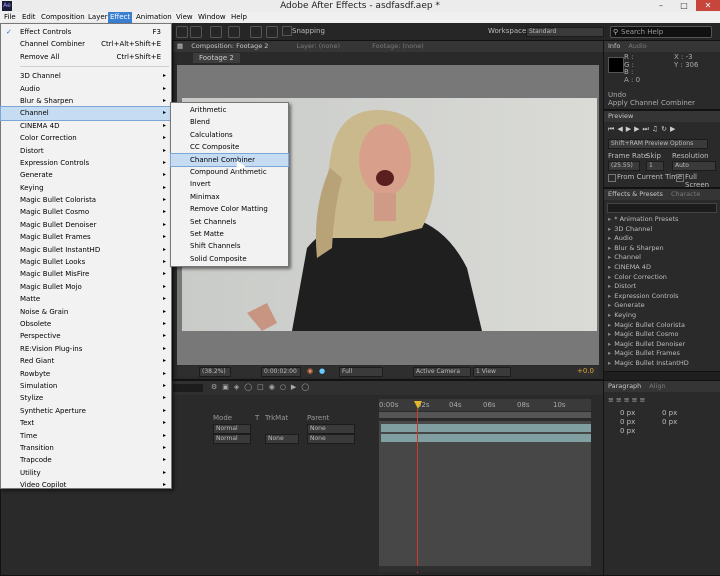 The width and height of the screenshot is (720, 576). What do you see at coordinates (612, 400) in the screenshot?
I see `align-left-icon: ≡` at bounding box center [612, 400].